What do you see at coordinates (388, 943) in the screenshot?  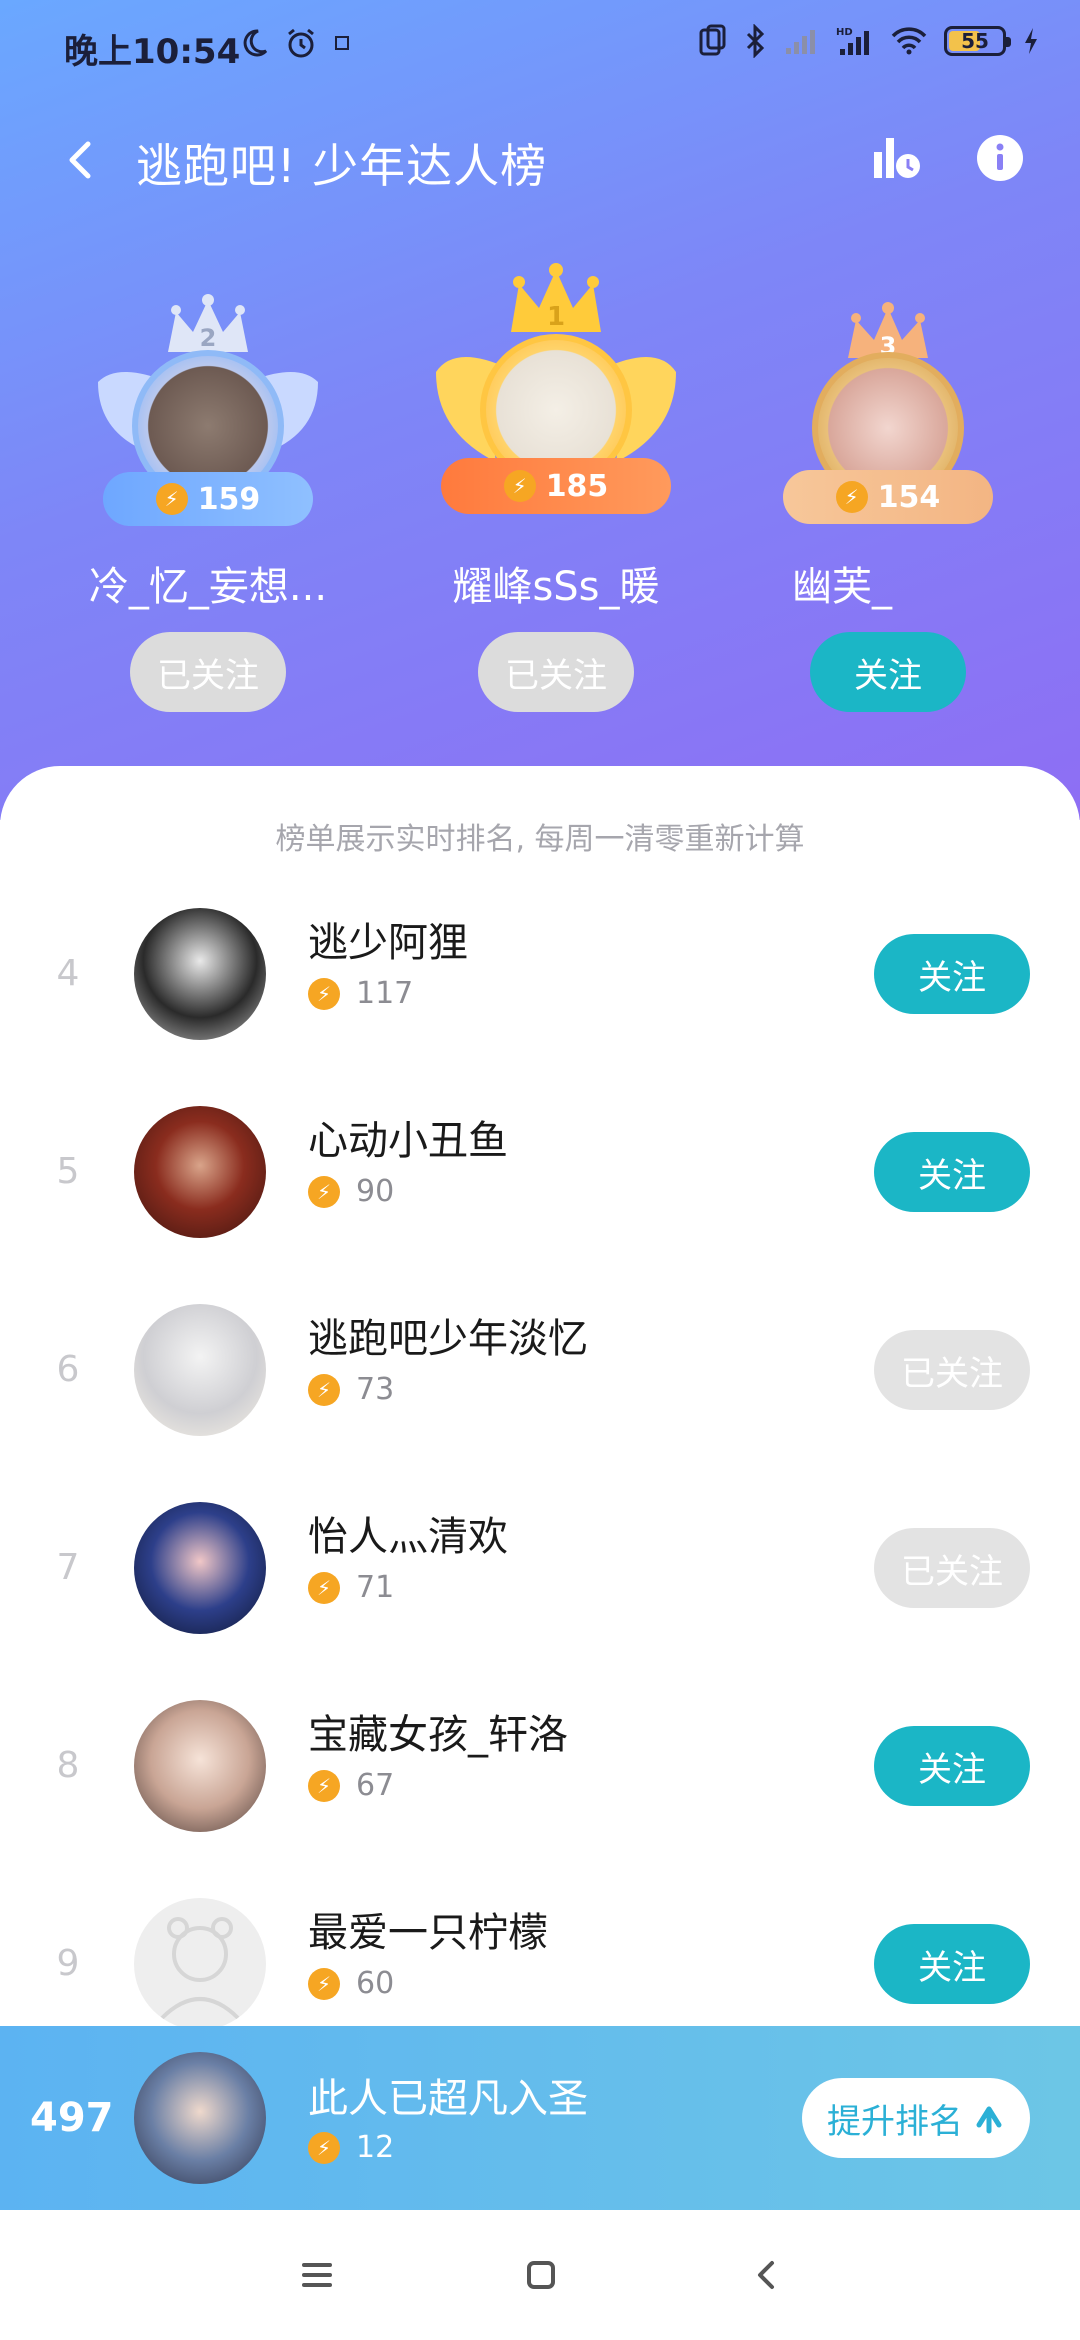 I see `user-name: 逃少阿狸` at bounding box center [388, 943].